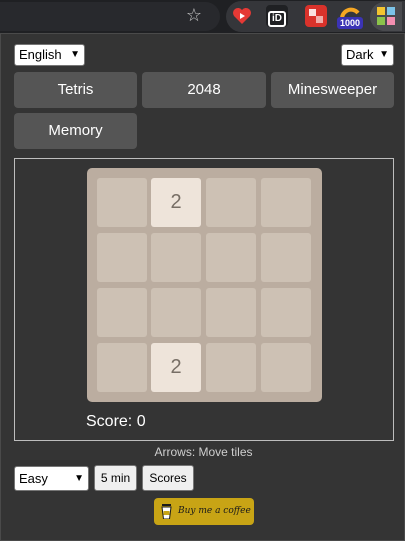 This screenshot has width=405, height=541. Describe the element at coordinates (168, 478) in the screenshot. I see `scores-button: Scores` at that location.